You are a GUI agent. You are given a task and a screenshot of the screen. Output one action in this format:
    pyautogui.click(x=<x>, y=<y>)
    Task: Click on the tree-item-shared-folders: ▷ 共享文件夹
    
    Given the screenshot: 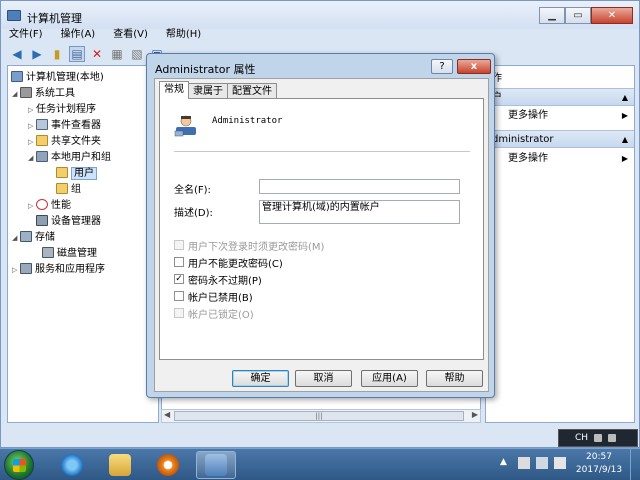 What is the action you would take?
    pyautogui.click(x=64, y=142)
    